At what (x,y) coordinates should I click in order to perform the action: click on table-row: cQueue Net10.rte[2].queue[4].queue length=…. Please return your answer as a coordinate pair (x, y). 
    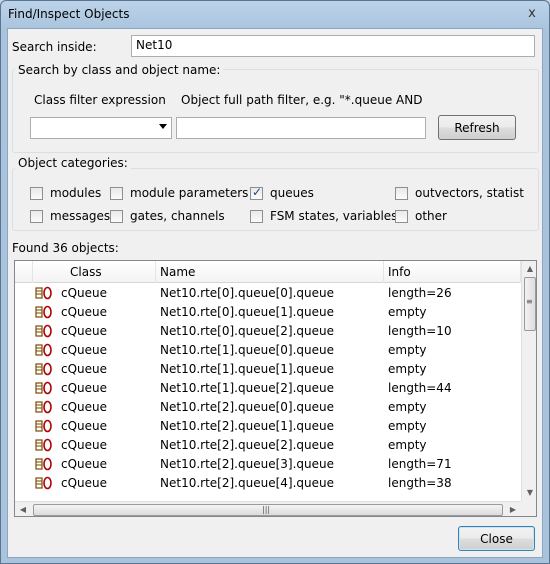
    Looking at the image, I should click on (268, 483).